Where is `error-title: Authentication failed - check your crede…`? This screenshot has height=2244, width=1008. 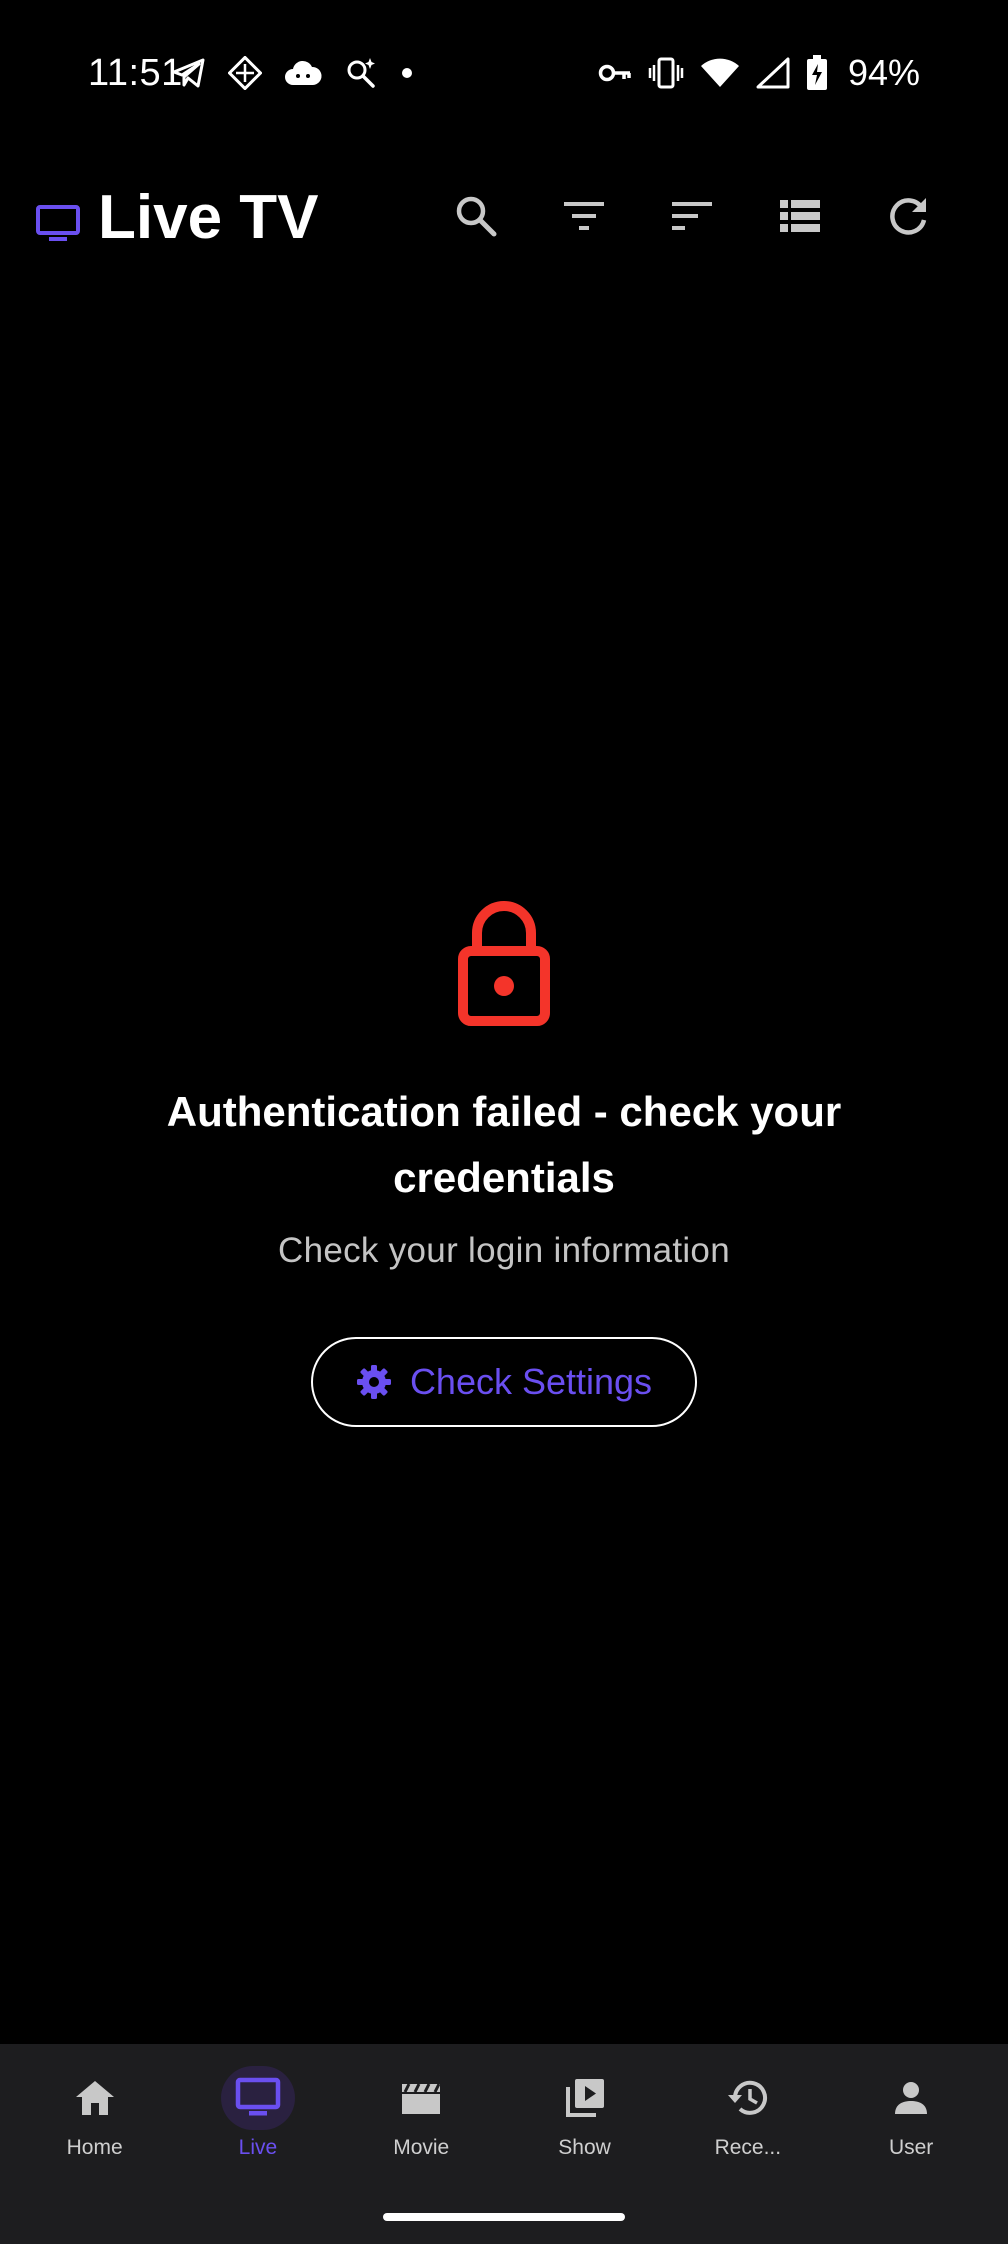 error-title: Authentication failed - check your crede… is located at coordinates (504, 1144).